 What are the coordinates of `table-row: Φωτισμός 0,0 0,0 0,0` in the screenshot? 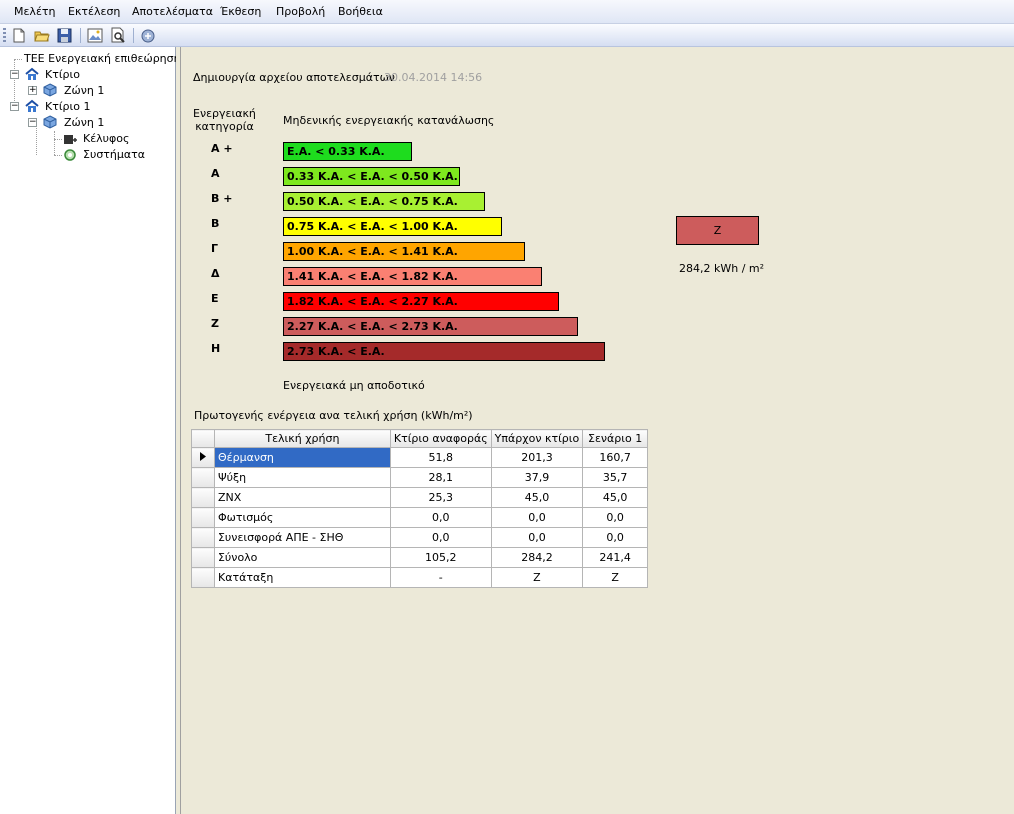 It's located at (419, 517).